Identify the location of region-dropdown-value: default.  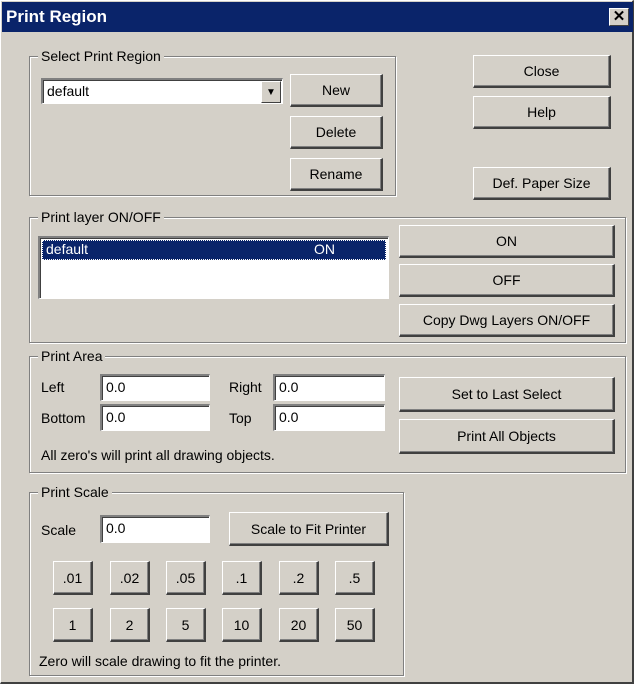
(68, 91).